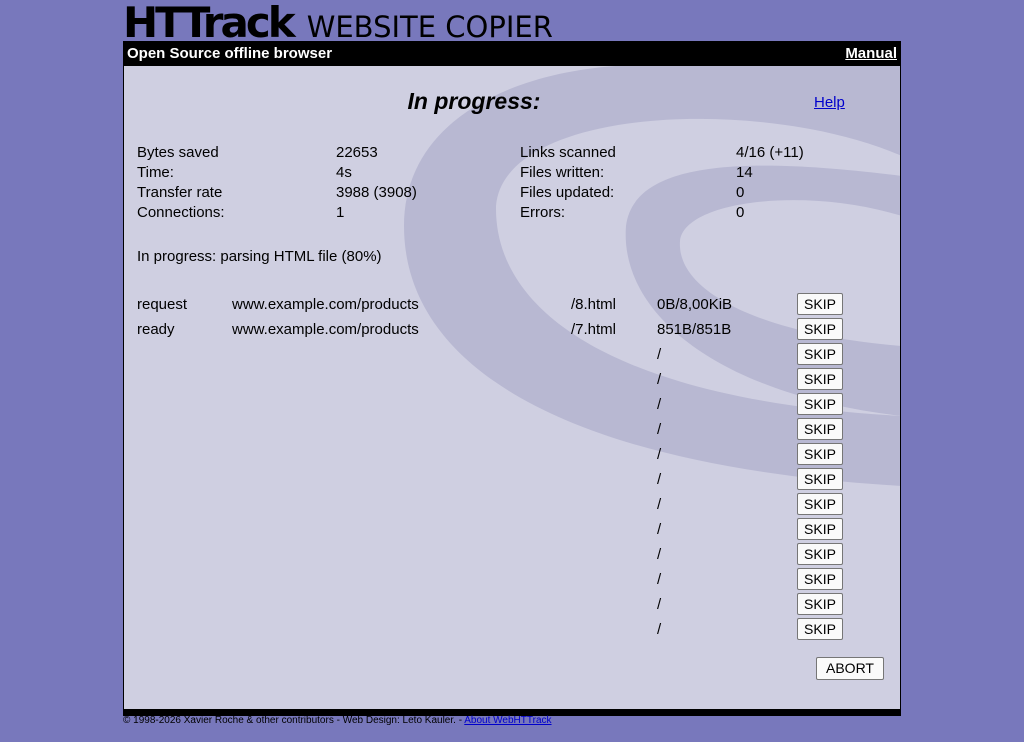  I want to click on links-scanned-label: Links scanned, so click(568, 152).